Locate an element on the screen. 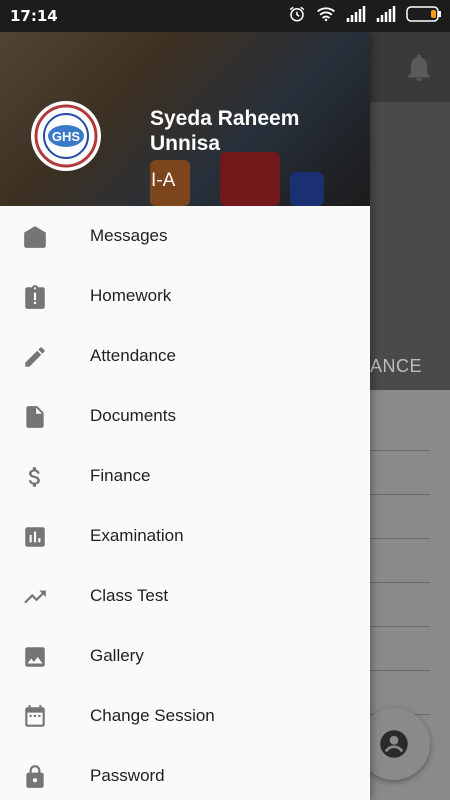 The height and width of the screenshot is (800, 450). image-icon is located at coordinates (35, 657).